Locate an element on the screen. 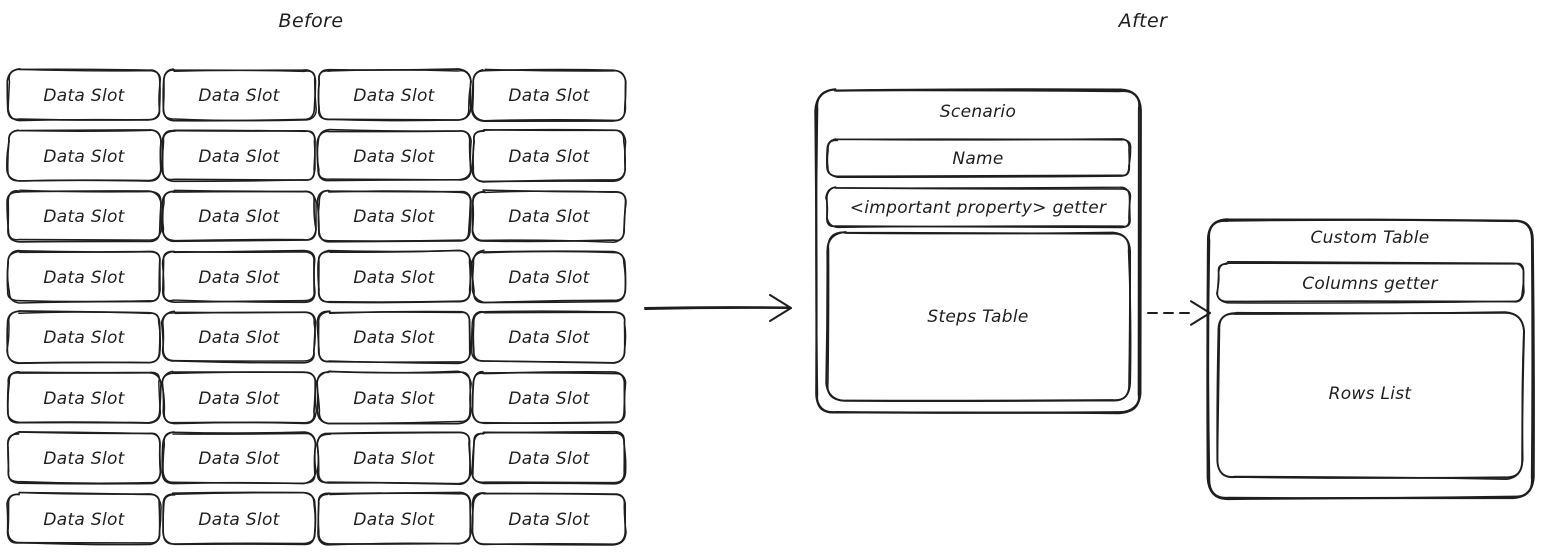 The height and width of the screenshot is (553, 1542). scenario-steps-table is located at coordinates (978, 317).